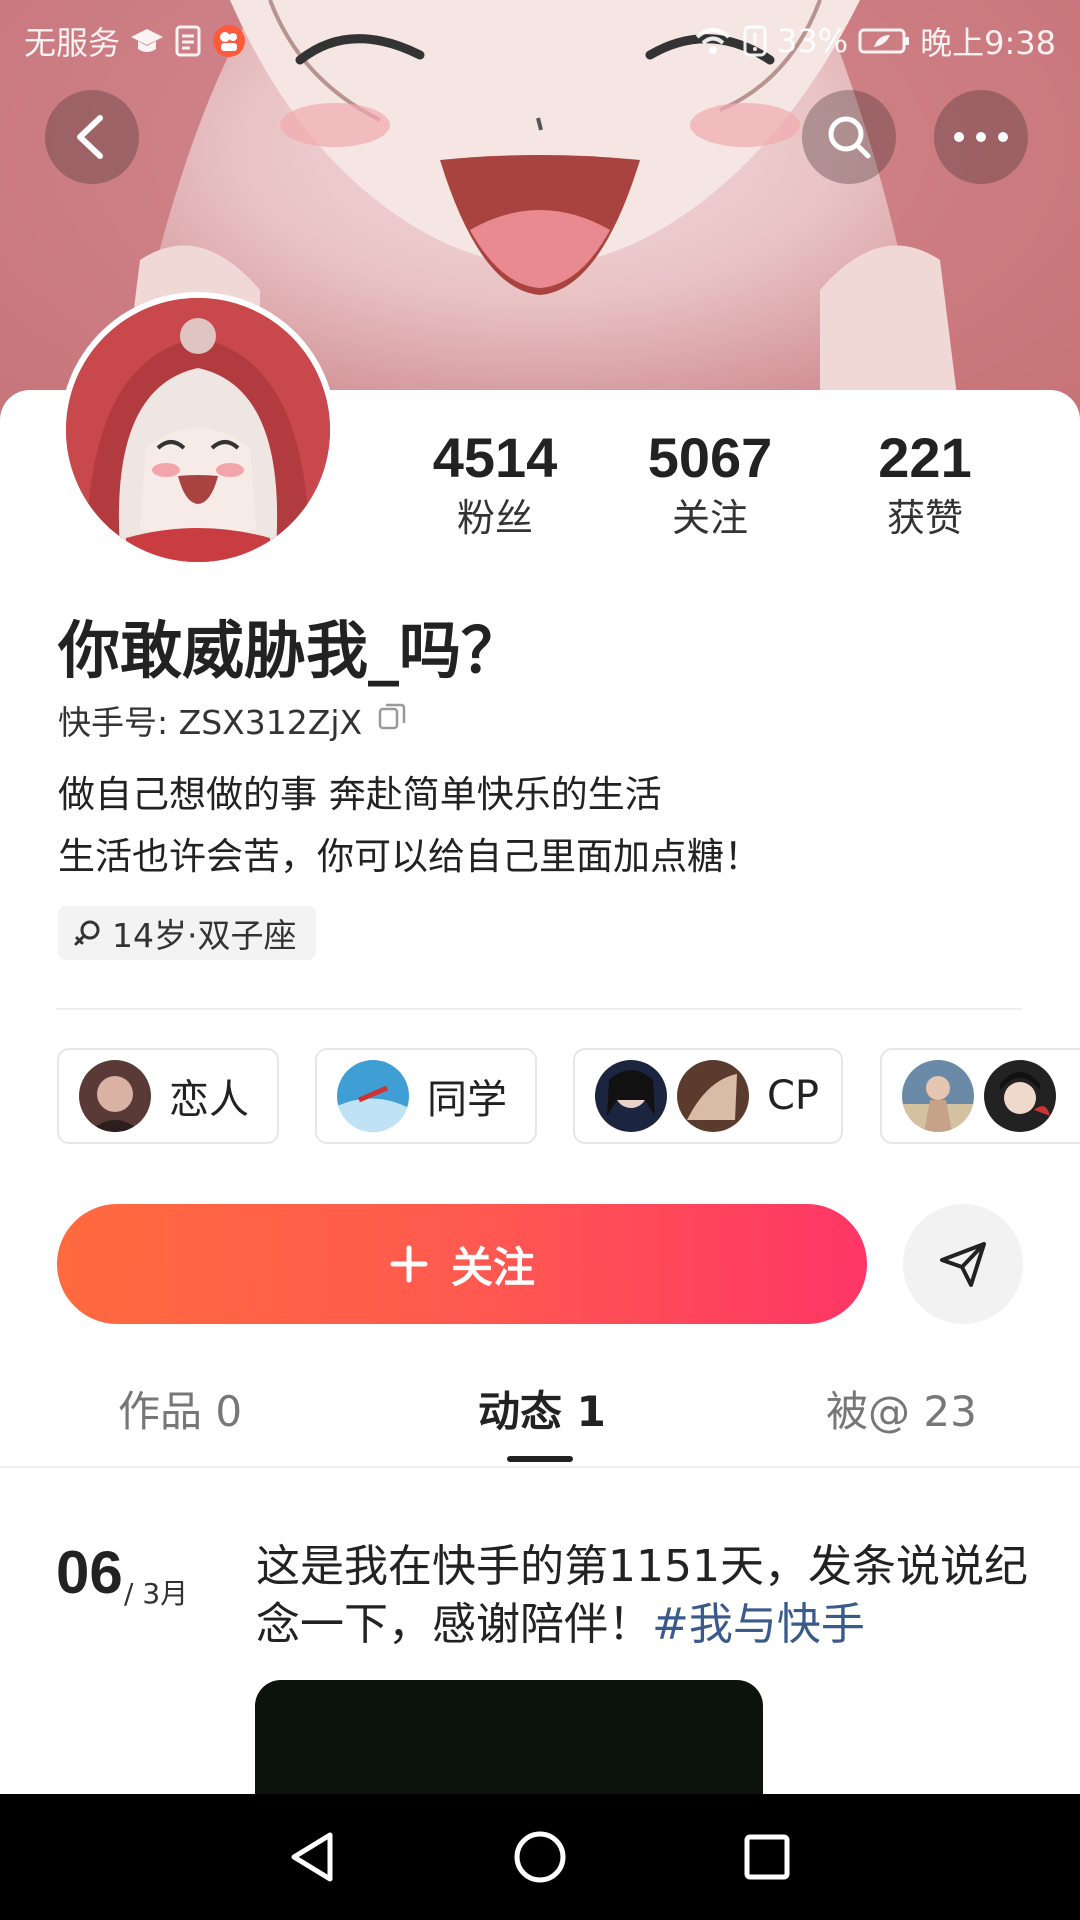  I want to click on bio-line-1: 做自己想做的事 奔赴简单快乐的生活, so click(360, 794).